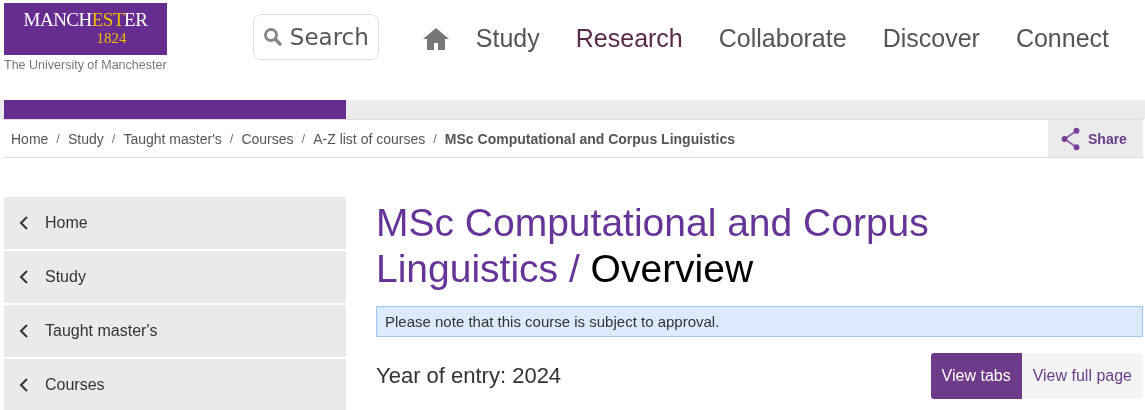 This screenshot has width=1145, height=410. I want to click on breadcrumb-link: Taught master's, so click(172, 138).